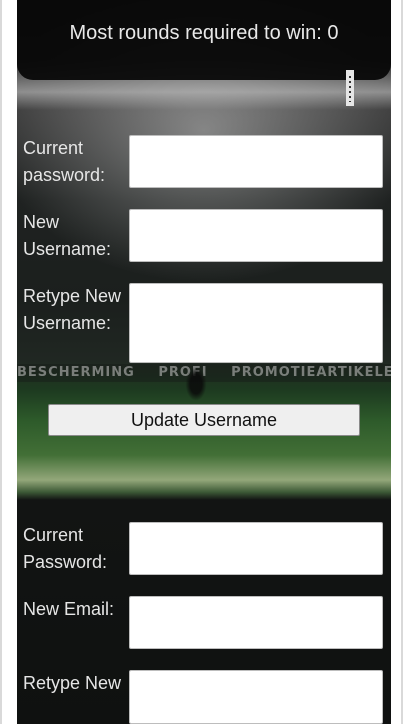  Describe the element at coordinates (256, 161) in the screenshot. I see `current-password-input` at that location.